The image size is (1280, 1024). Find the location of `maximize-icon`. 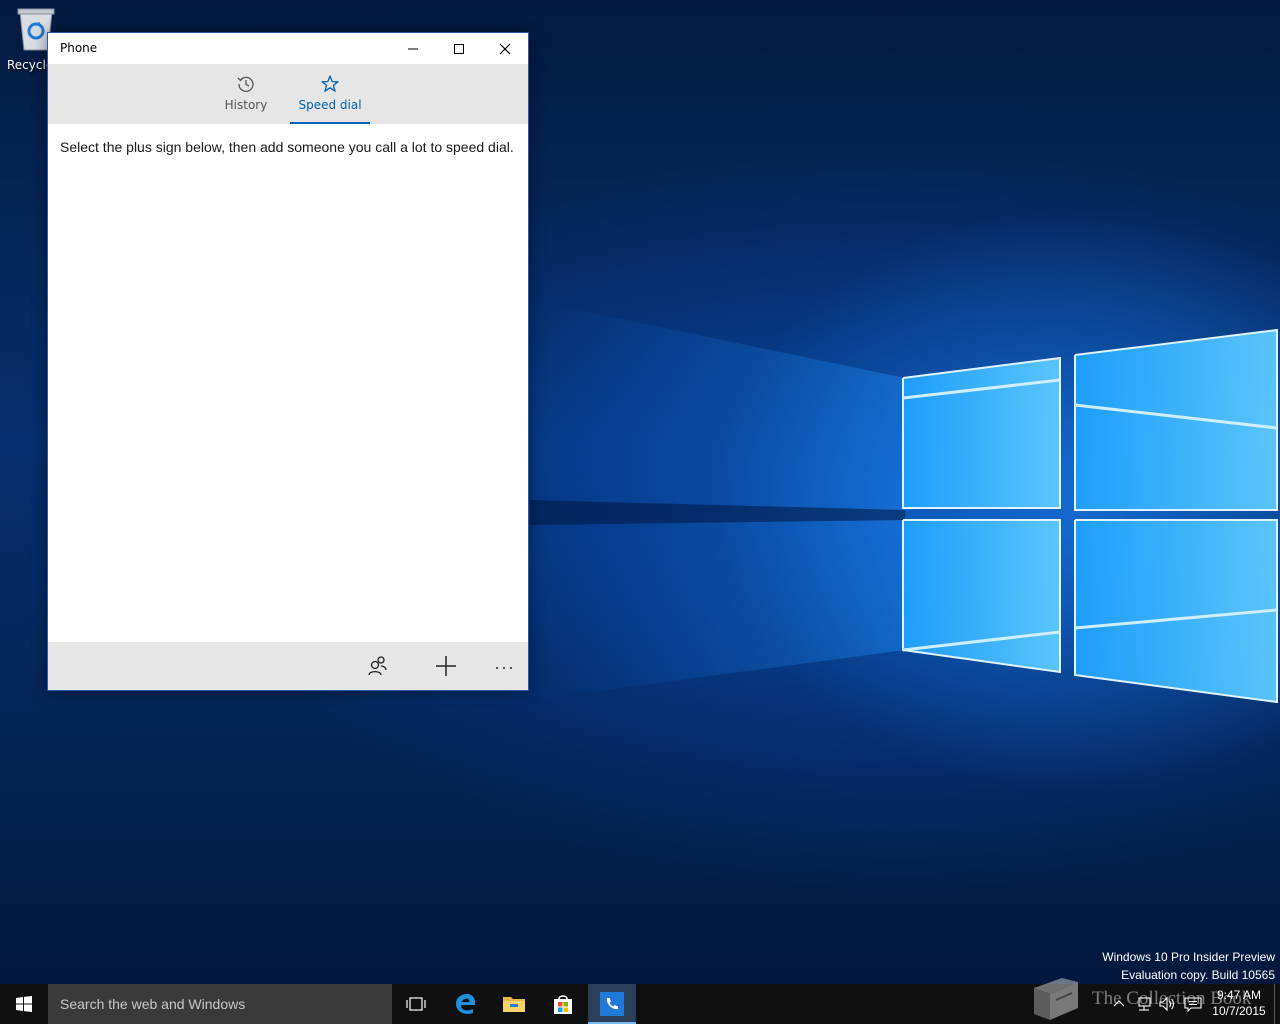

maximize-icon is located at coordinates (459, 49).